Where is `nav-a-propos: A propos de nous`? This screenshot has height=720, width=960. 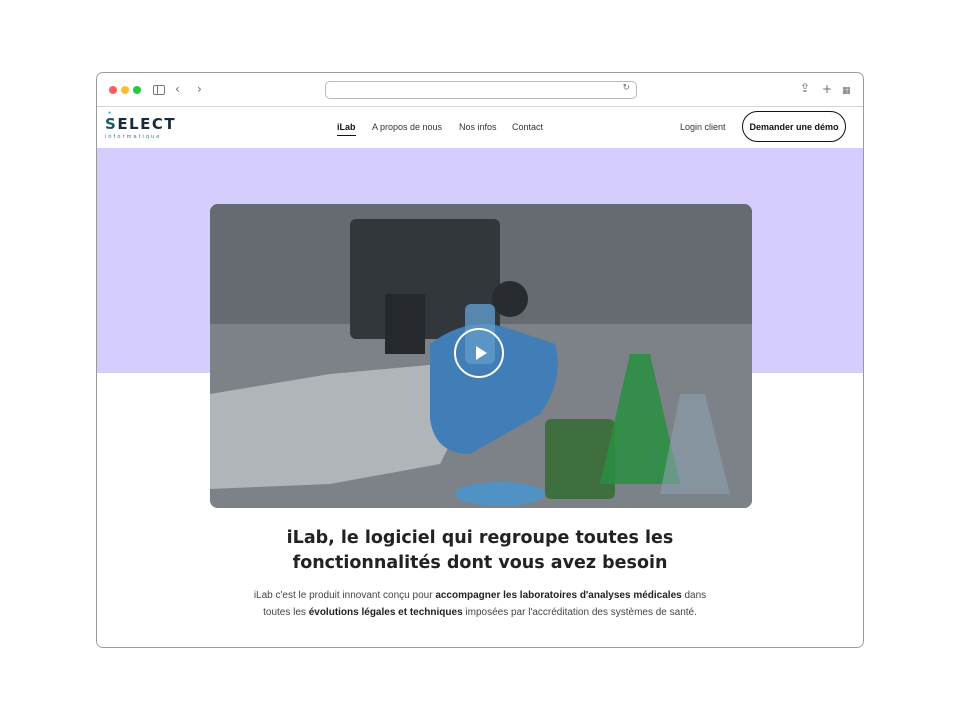
nav-a-propos: A propos de nous is located at coordinates (407, 127).